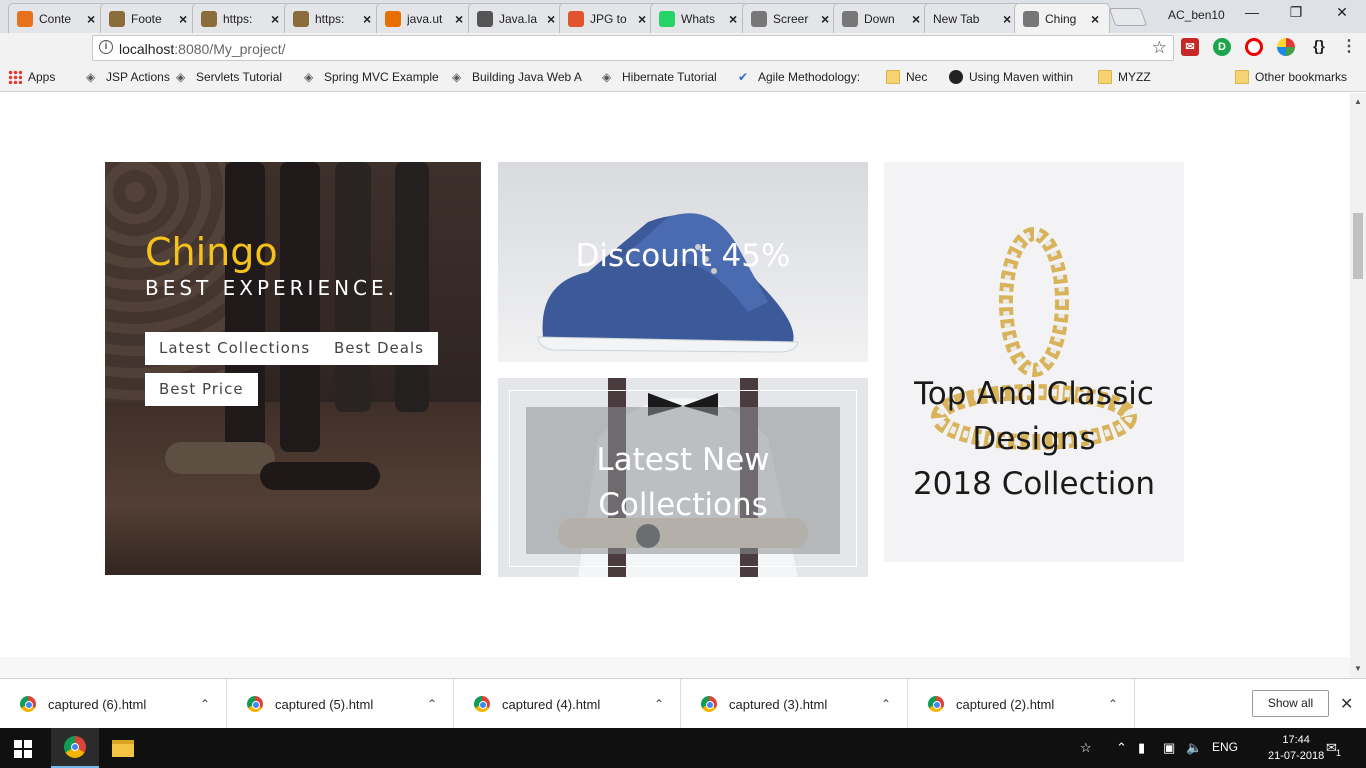 The width and height of the screenshot is (1366, 768). What do you see at coordinates (1342, 14) in the screenshot?
I see `close-window-icon: ✕` at bounding box center [1342, 14].